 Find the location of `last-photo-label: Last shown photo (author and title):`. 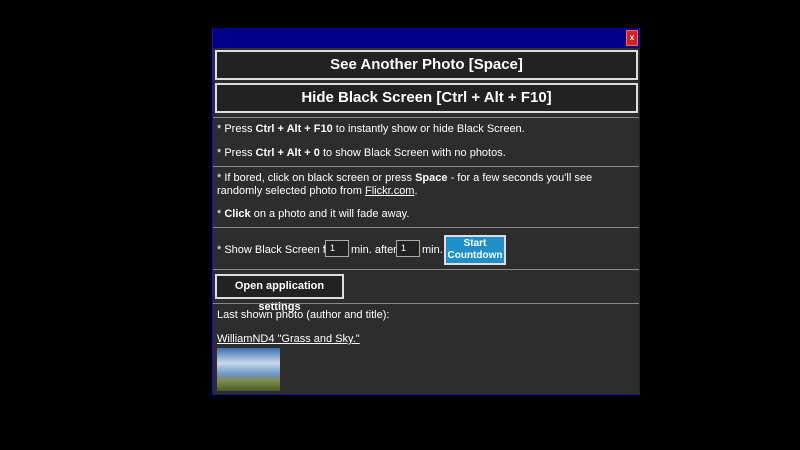

last-photo-label: Last shown photo (author and title): is located at coordinates (303, 315).